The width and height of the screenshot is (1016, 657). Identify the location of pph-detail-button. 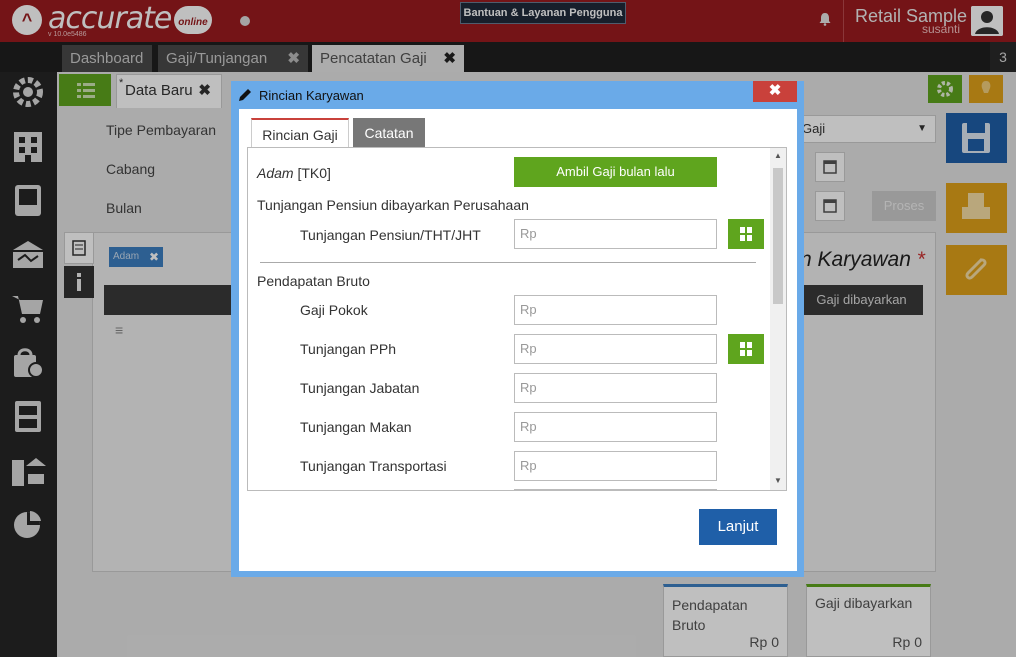
(746, 349).